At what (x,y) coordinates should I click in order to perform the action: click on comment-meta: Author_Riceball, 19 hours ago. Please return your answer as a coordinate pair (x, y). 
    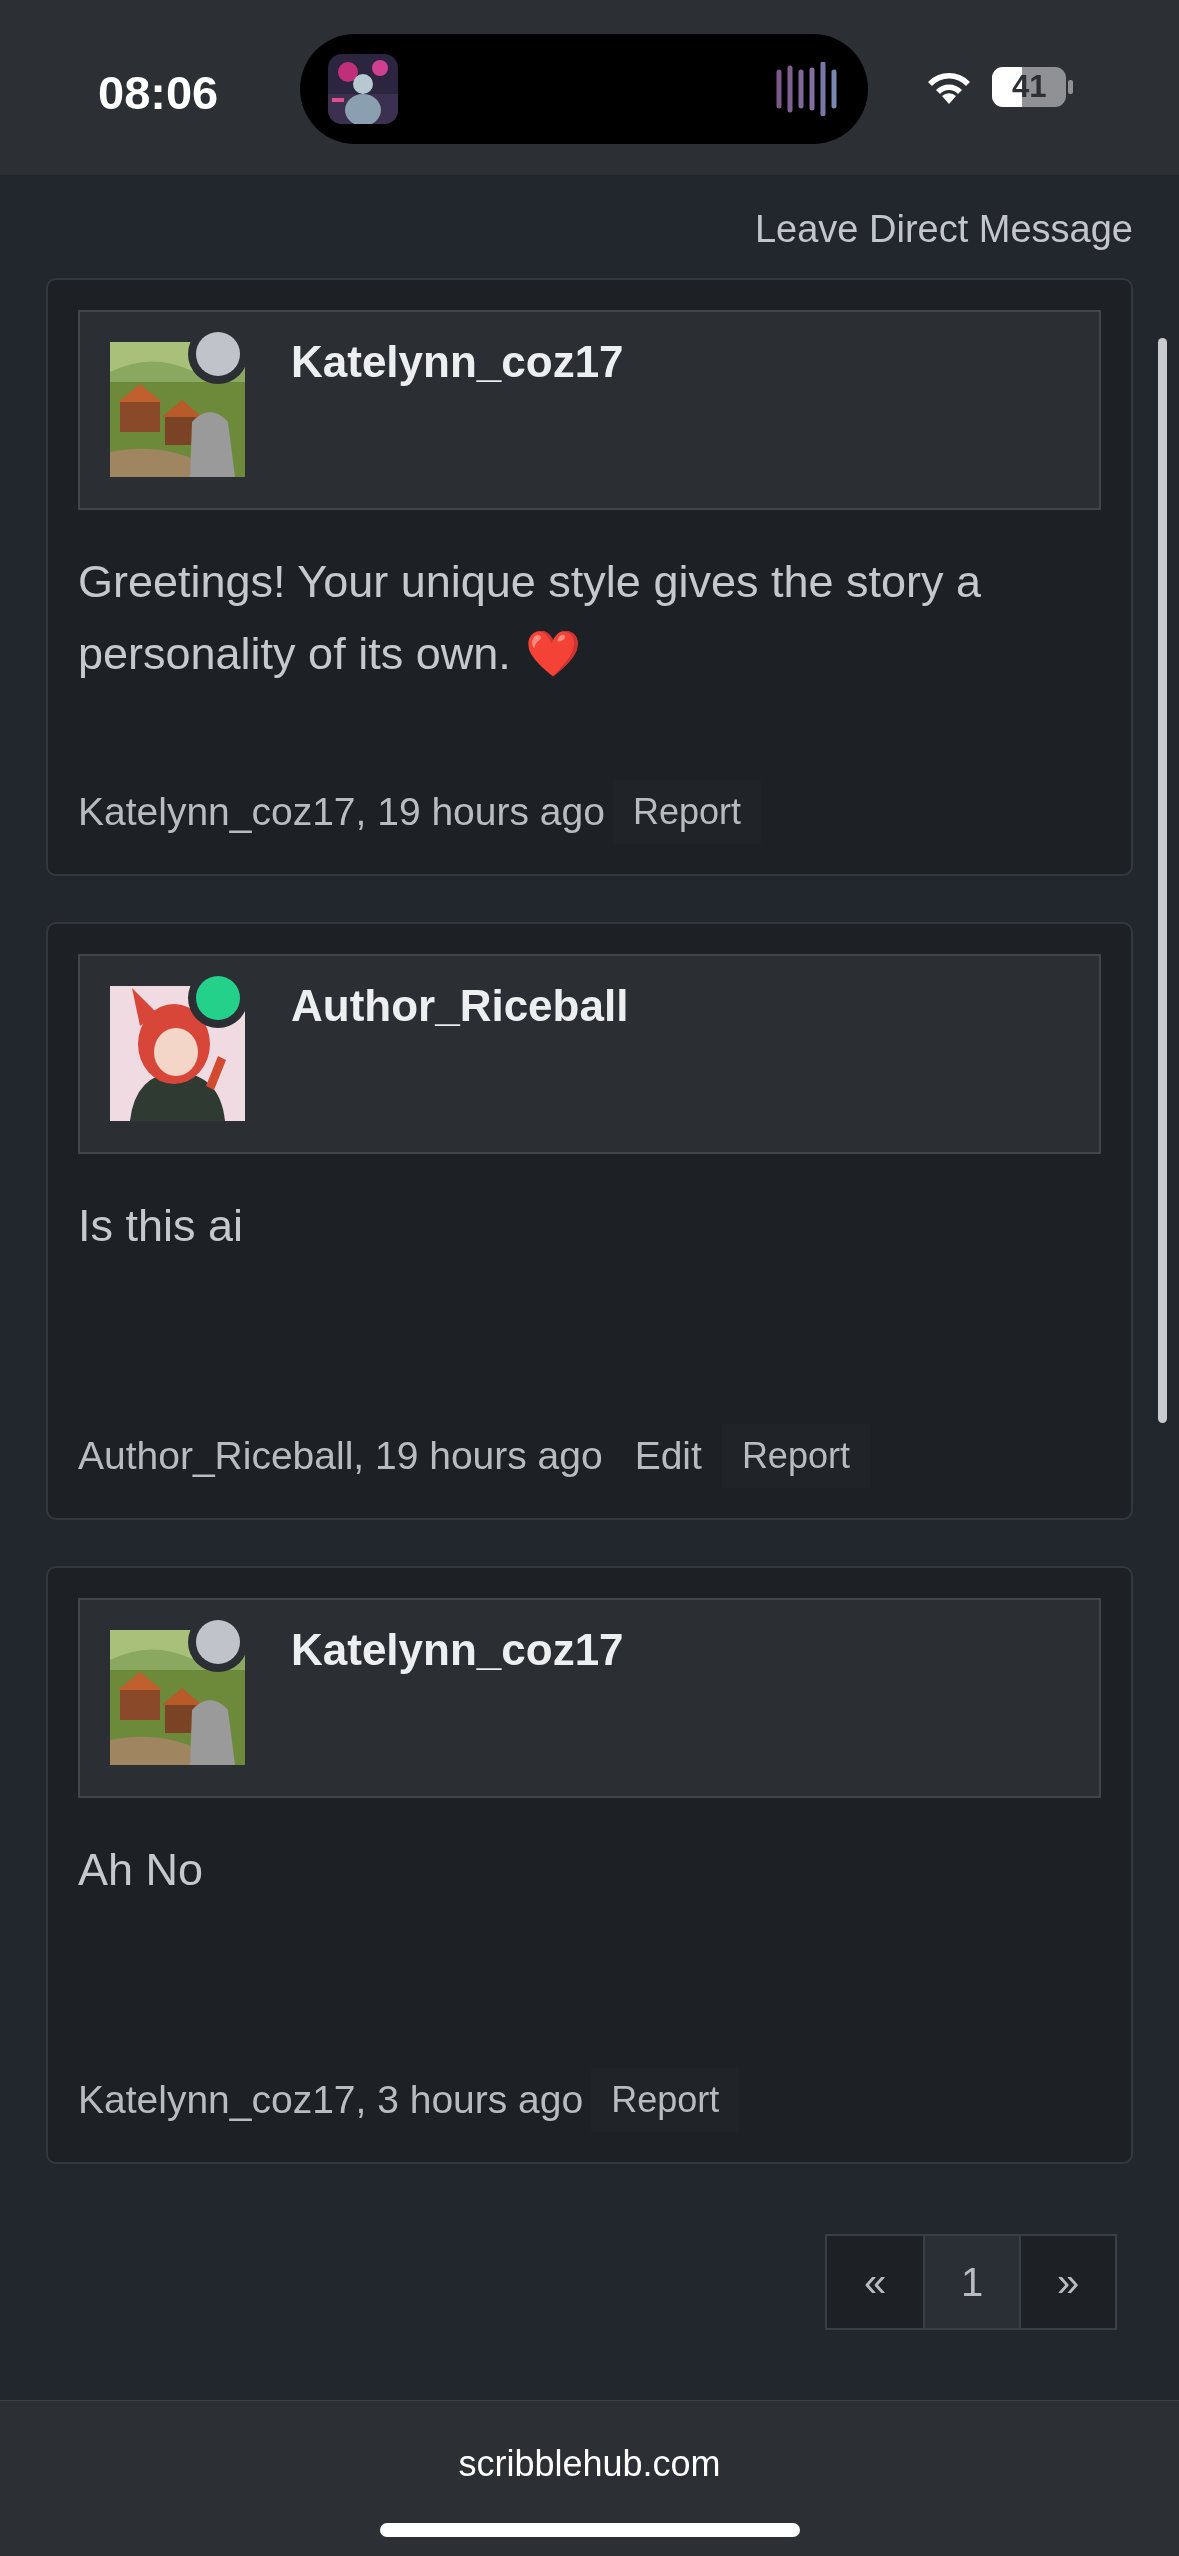
    Looking at the image, I should click on (340, 1455).